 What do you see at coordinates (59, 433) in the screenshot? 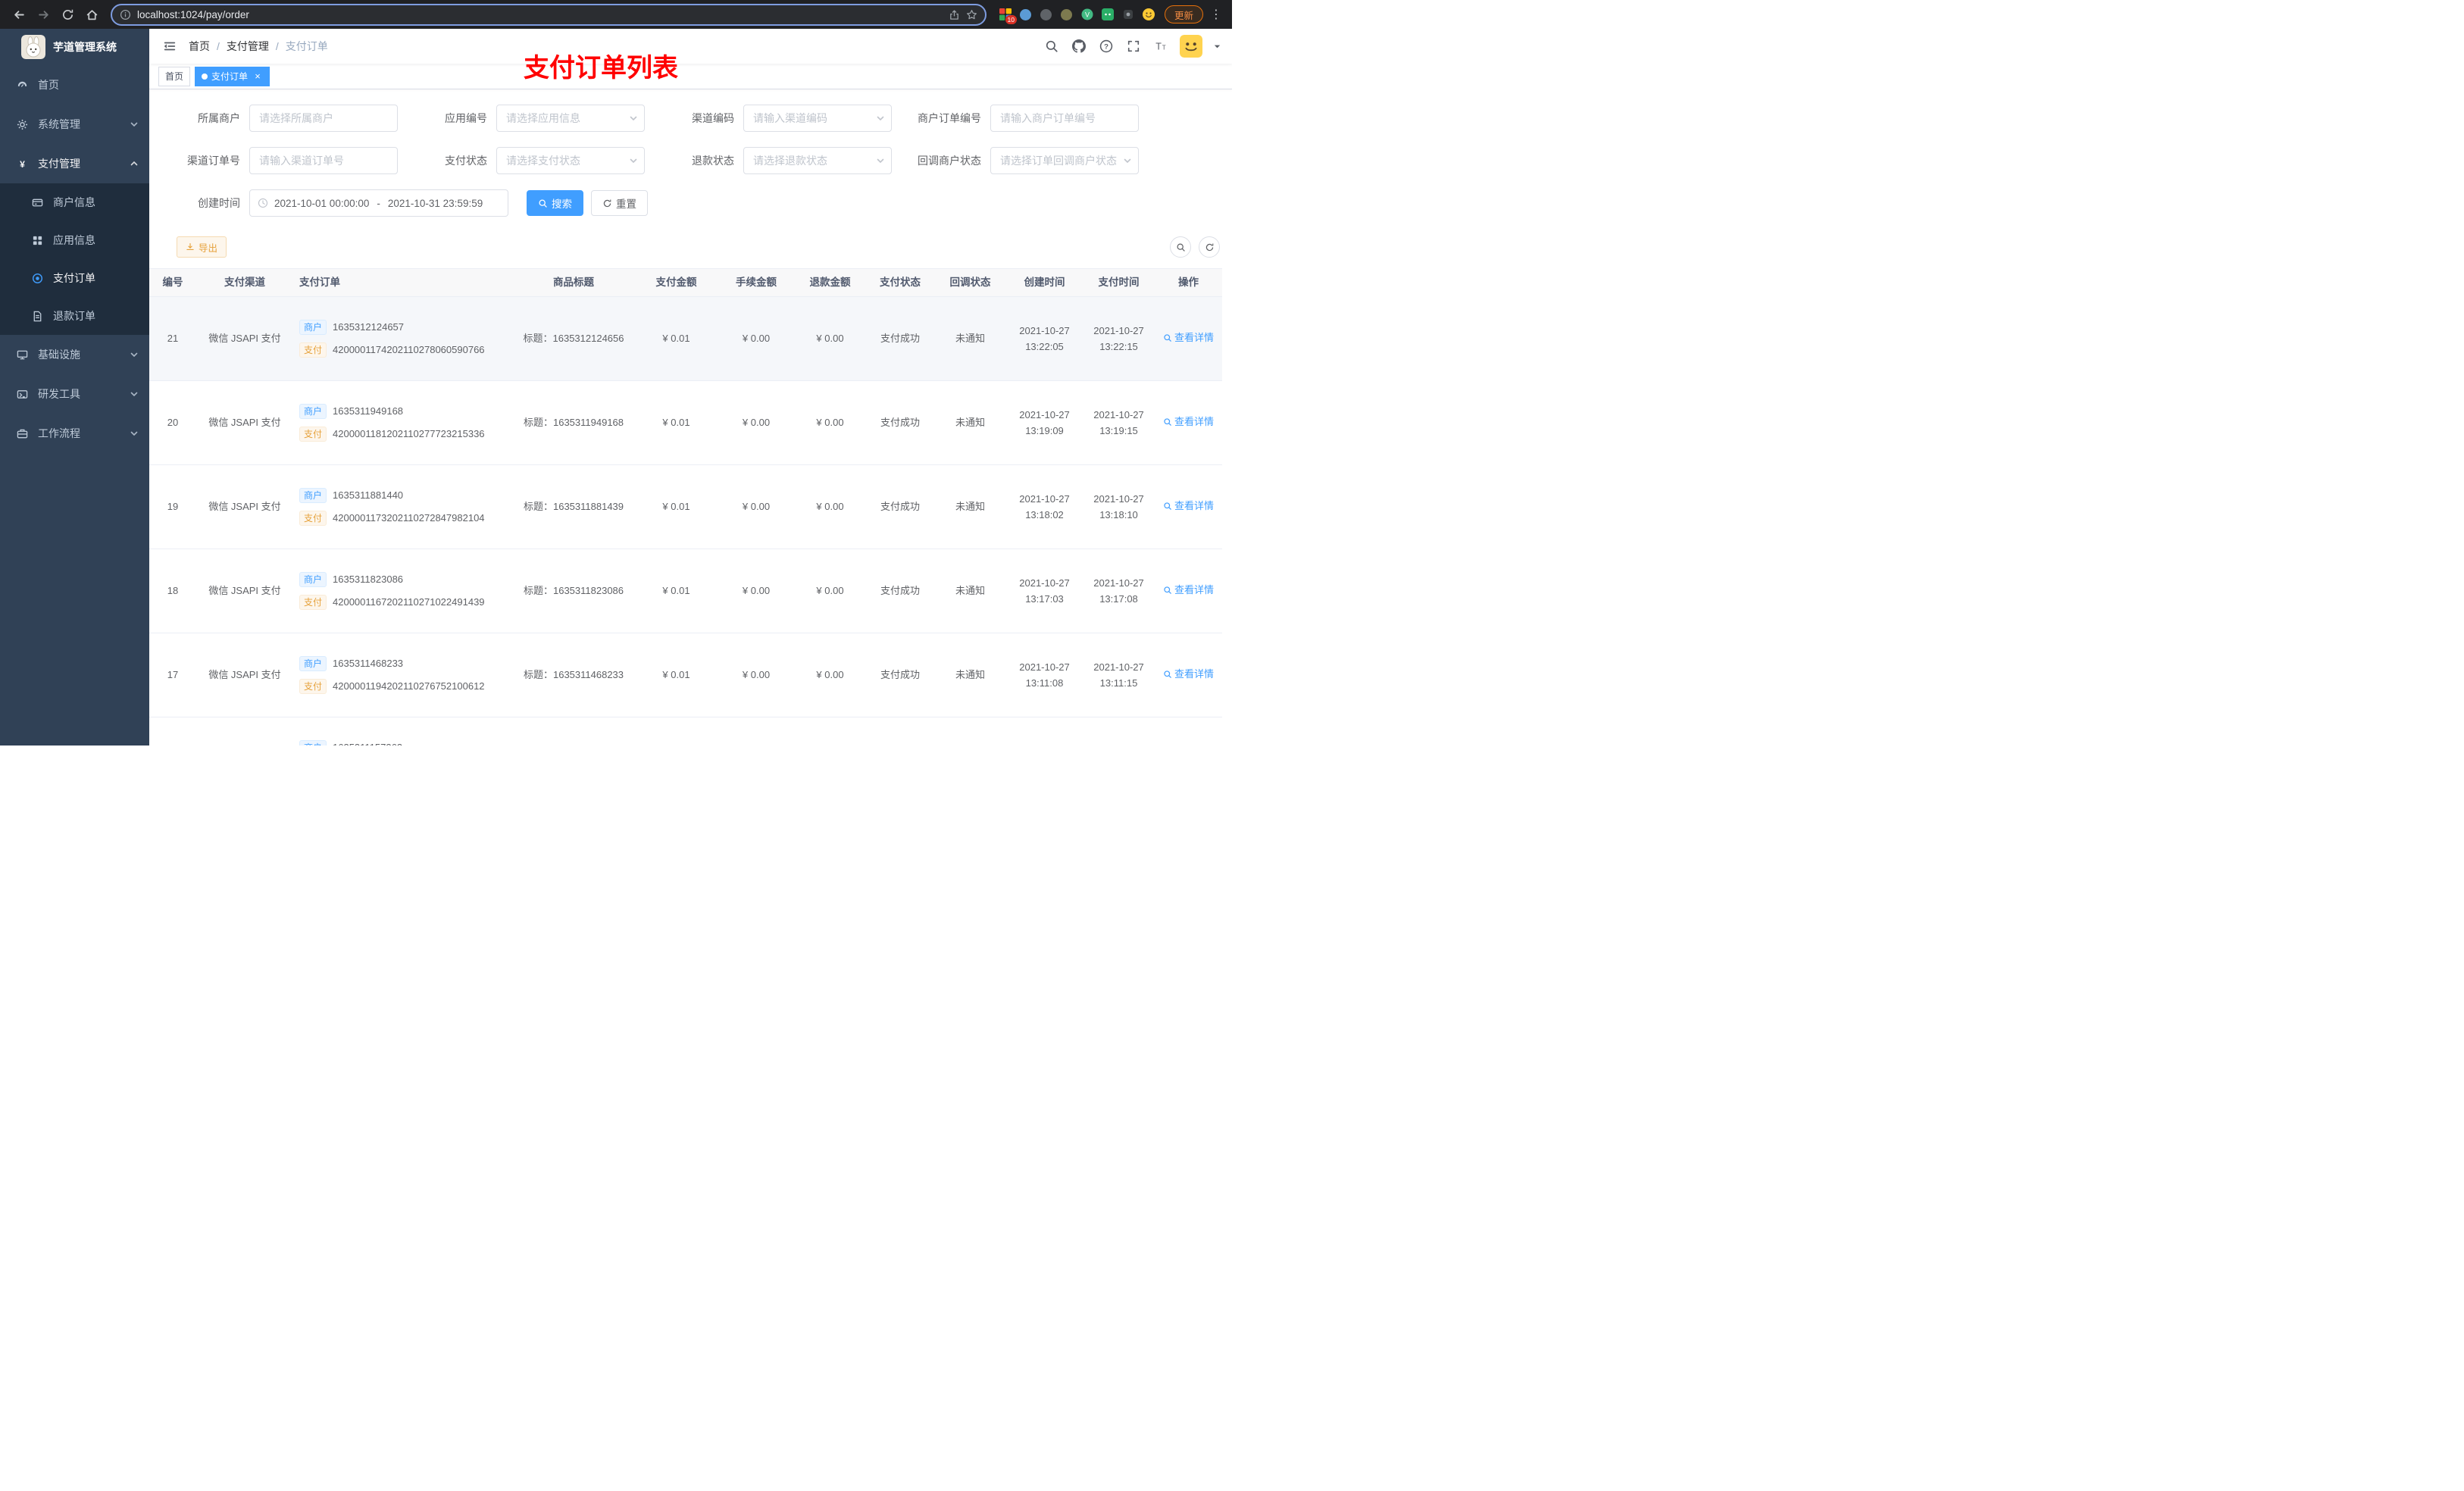
I see `sidebar-item-label: 工作流程` at bounding box center [59, 433].